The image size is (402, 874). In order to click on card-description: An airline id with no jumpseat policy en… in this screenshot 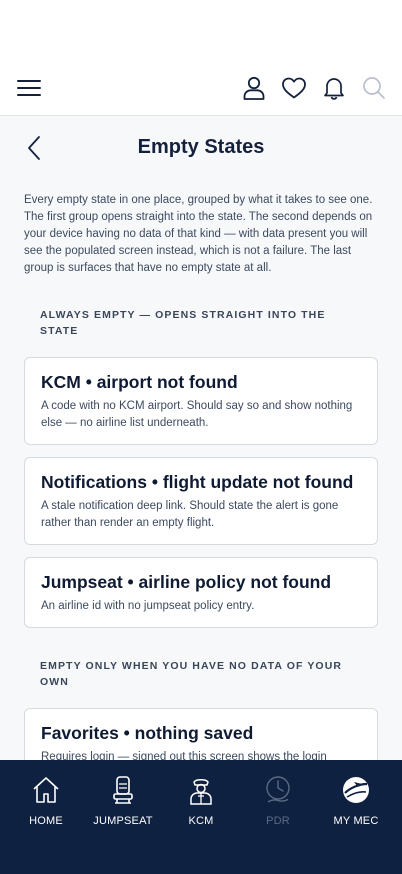, I will do `click(148, 606)`.